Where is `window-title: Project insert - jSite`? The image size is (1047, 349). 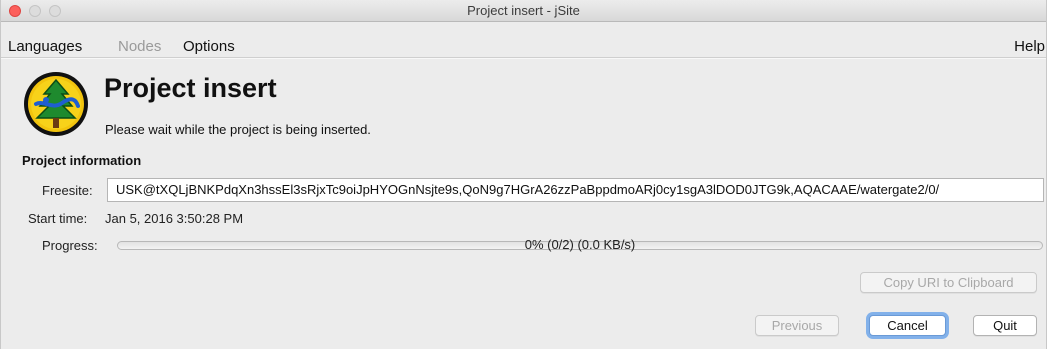
window-title: Project insert - jSite is located at coordinates (523, 10).